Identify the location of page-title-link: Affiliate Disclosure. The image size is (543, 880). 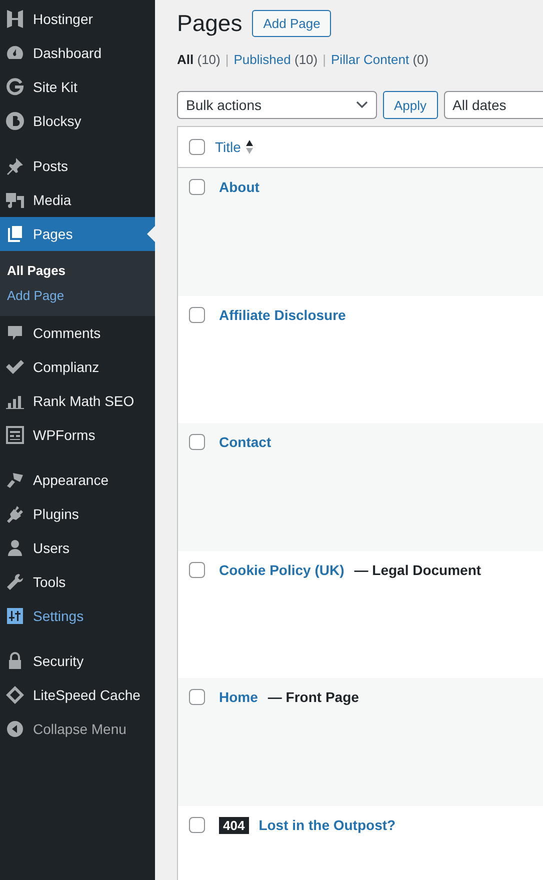
(282, 314).